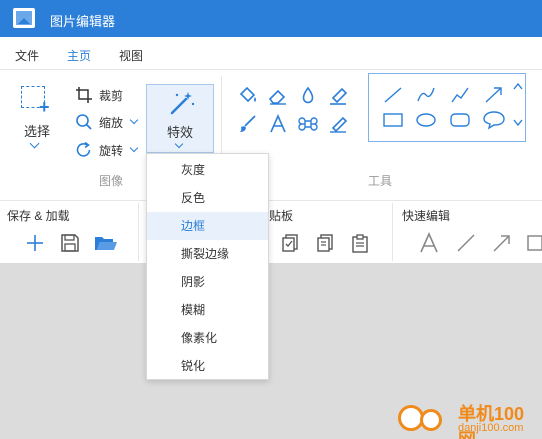 The height and width of the screenshot is (439, 542). What do you see at coordinates (393, 120) in the screenshot?
I see `rectangle-shape-icon` at bounding box center [393, 120].